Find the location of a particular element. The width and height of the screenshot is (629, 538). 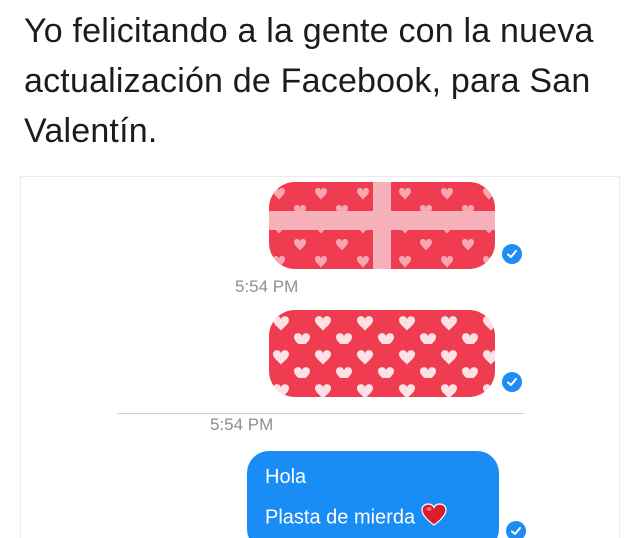

message-line-with-emoji: Plasta de mierda is located at coordinates (382, 520).